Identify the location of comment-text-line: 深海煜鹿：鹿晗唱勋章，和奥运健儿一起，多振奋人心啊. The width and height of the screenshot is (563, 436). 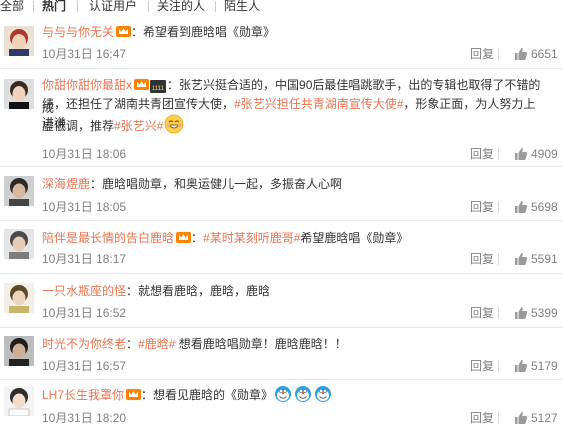
(299, 184).